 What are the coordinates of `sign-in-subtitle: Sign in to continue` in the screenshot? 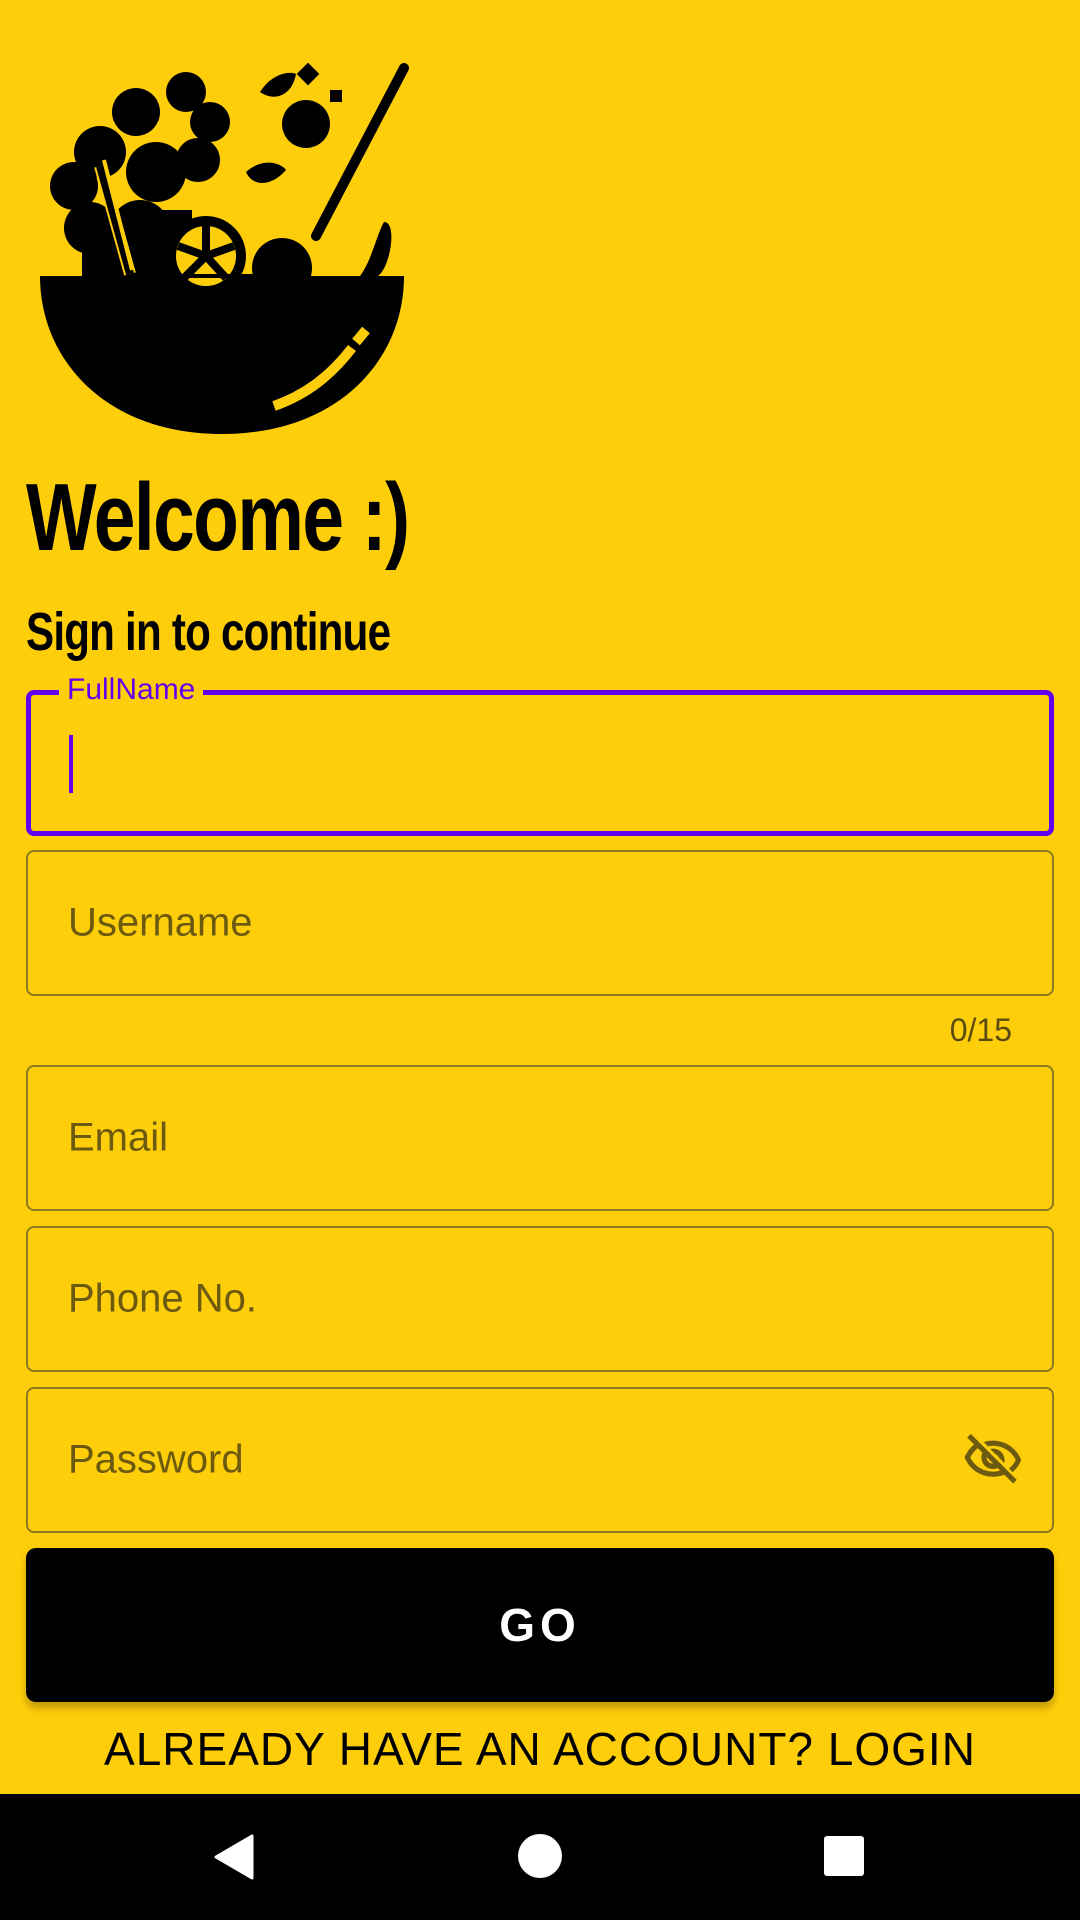 It's located at (208, 632).